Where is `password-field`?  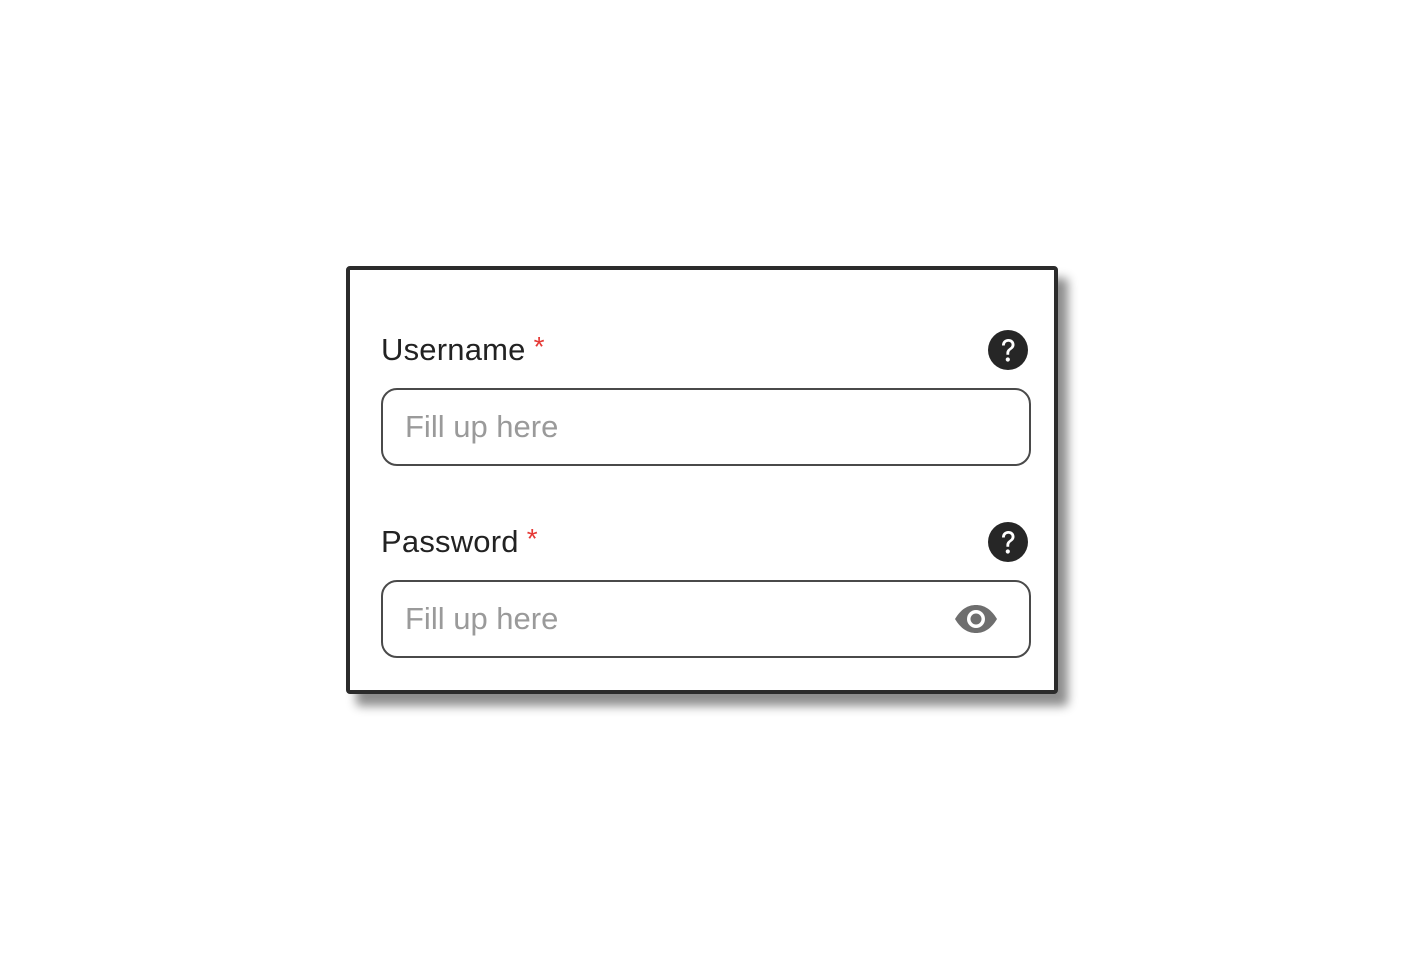 password-field is located at coordinates (706, 619).